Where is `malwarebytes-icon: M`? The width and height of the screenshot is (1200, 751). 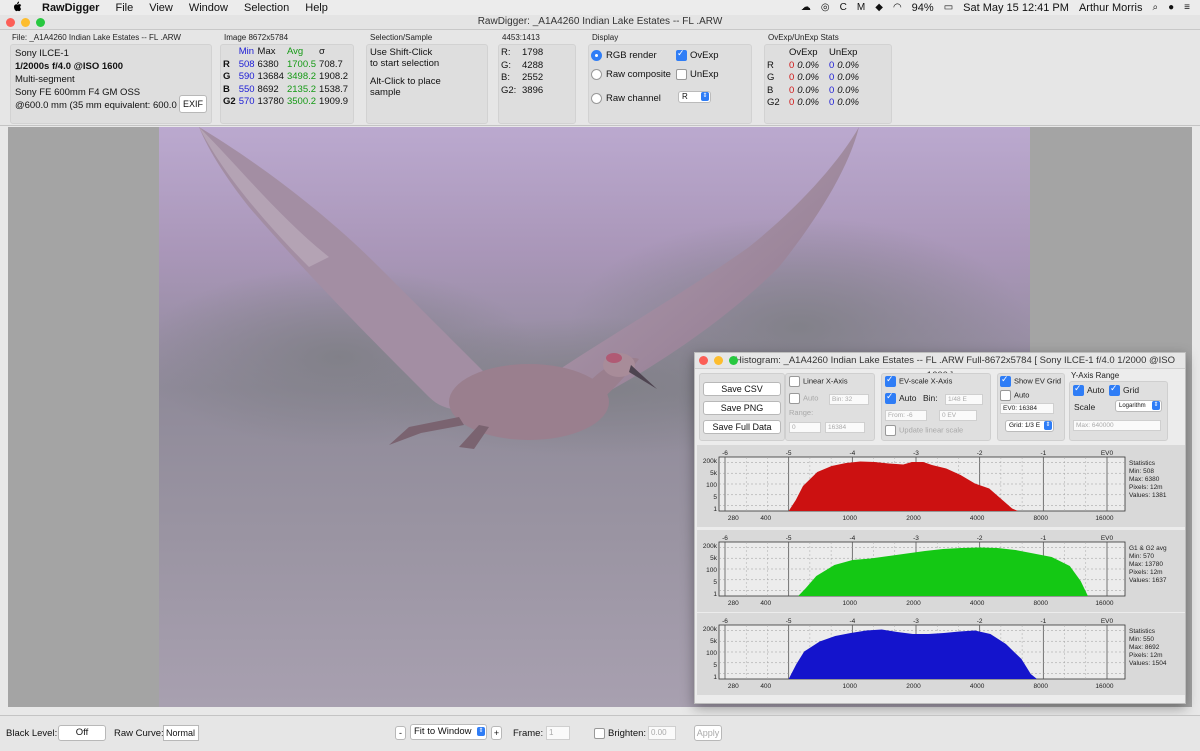
malwarebytes-icon: M is located at coordinates (861, 7).